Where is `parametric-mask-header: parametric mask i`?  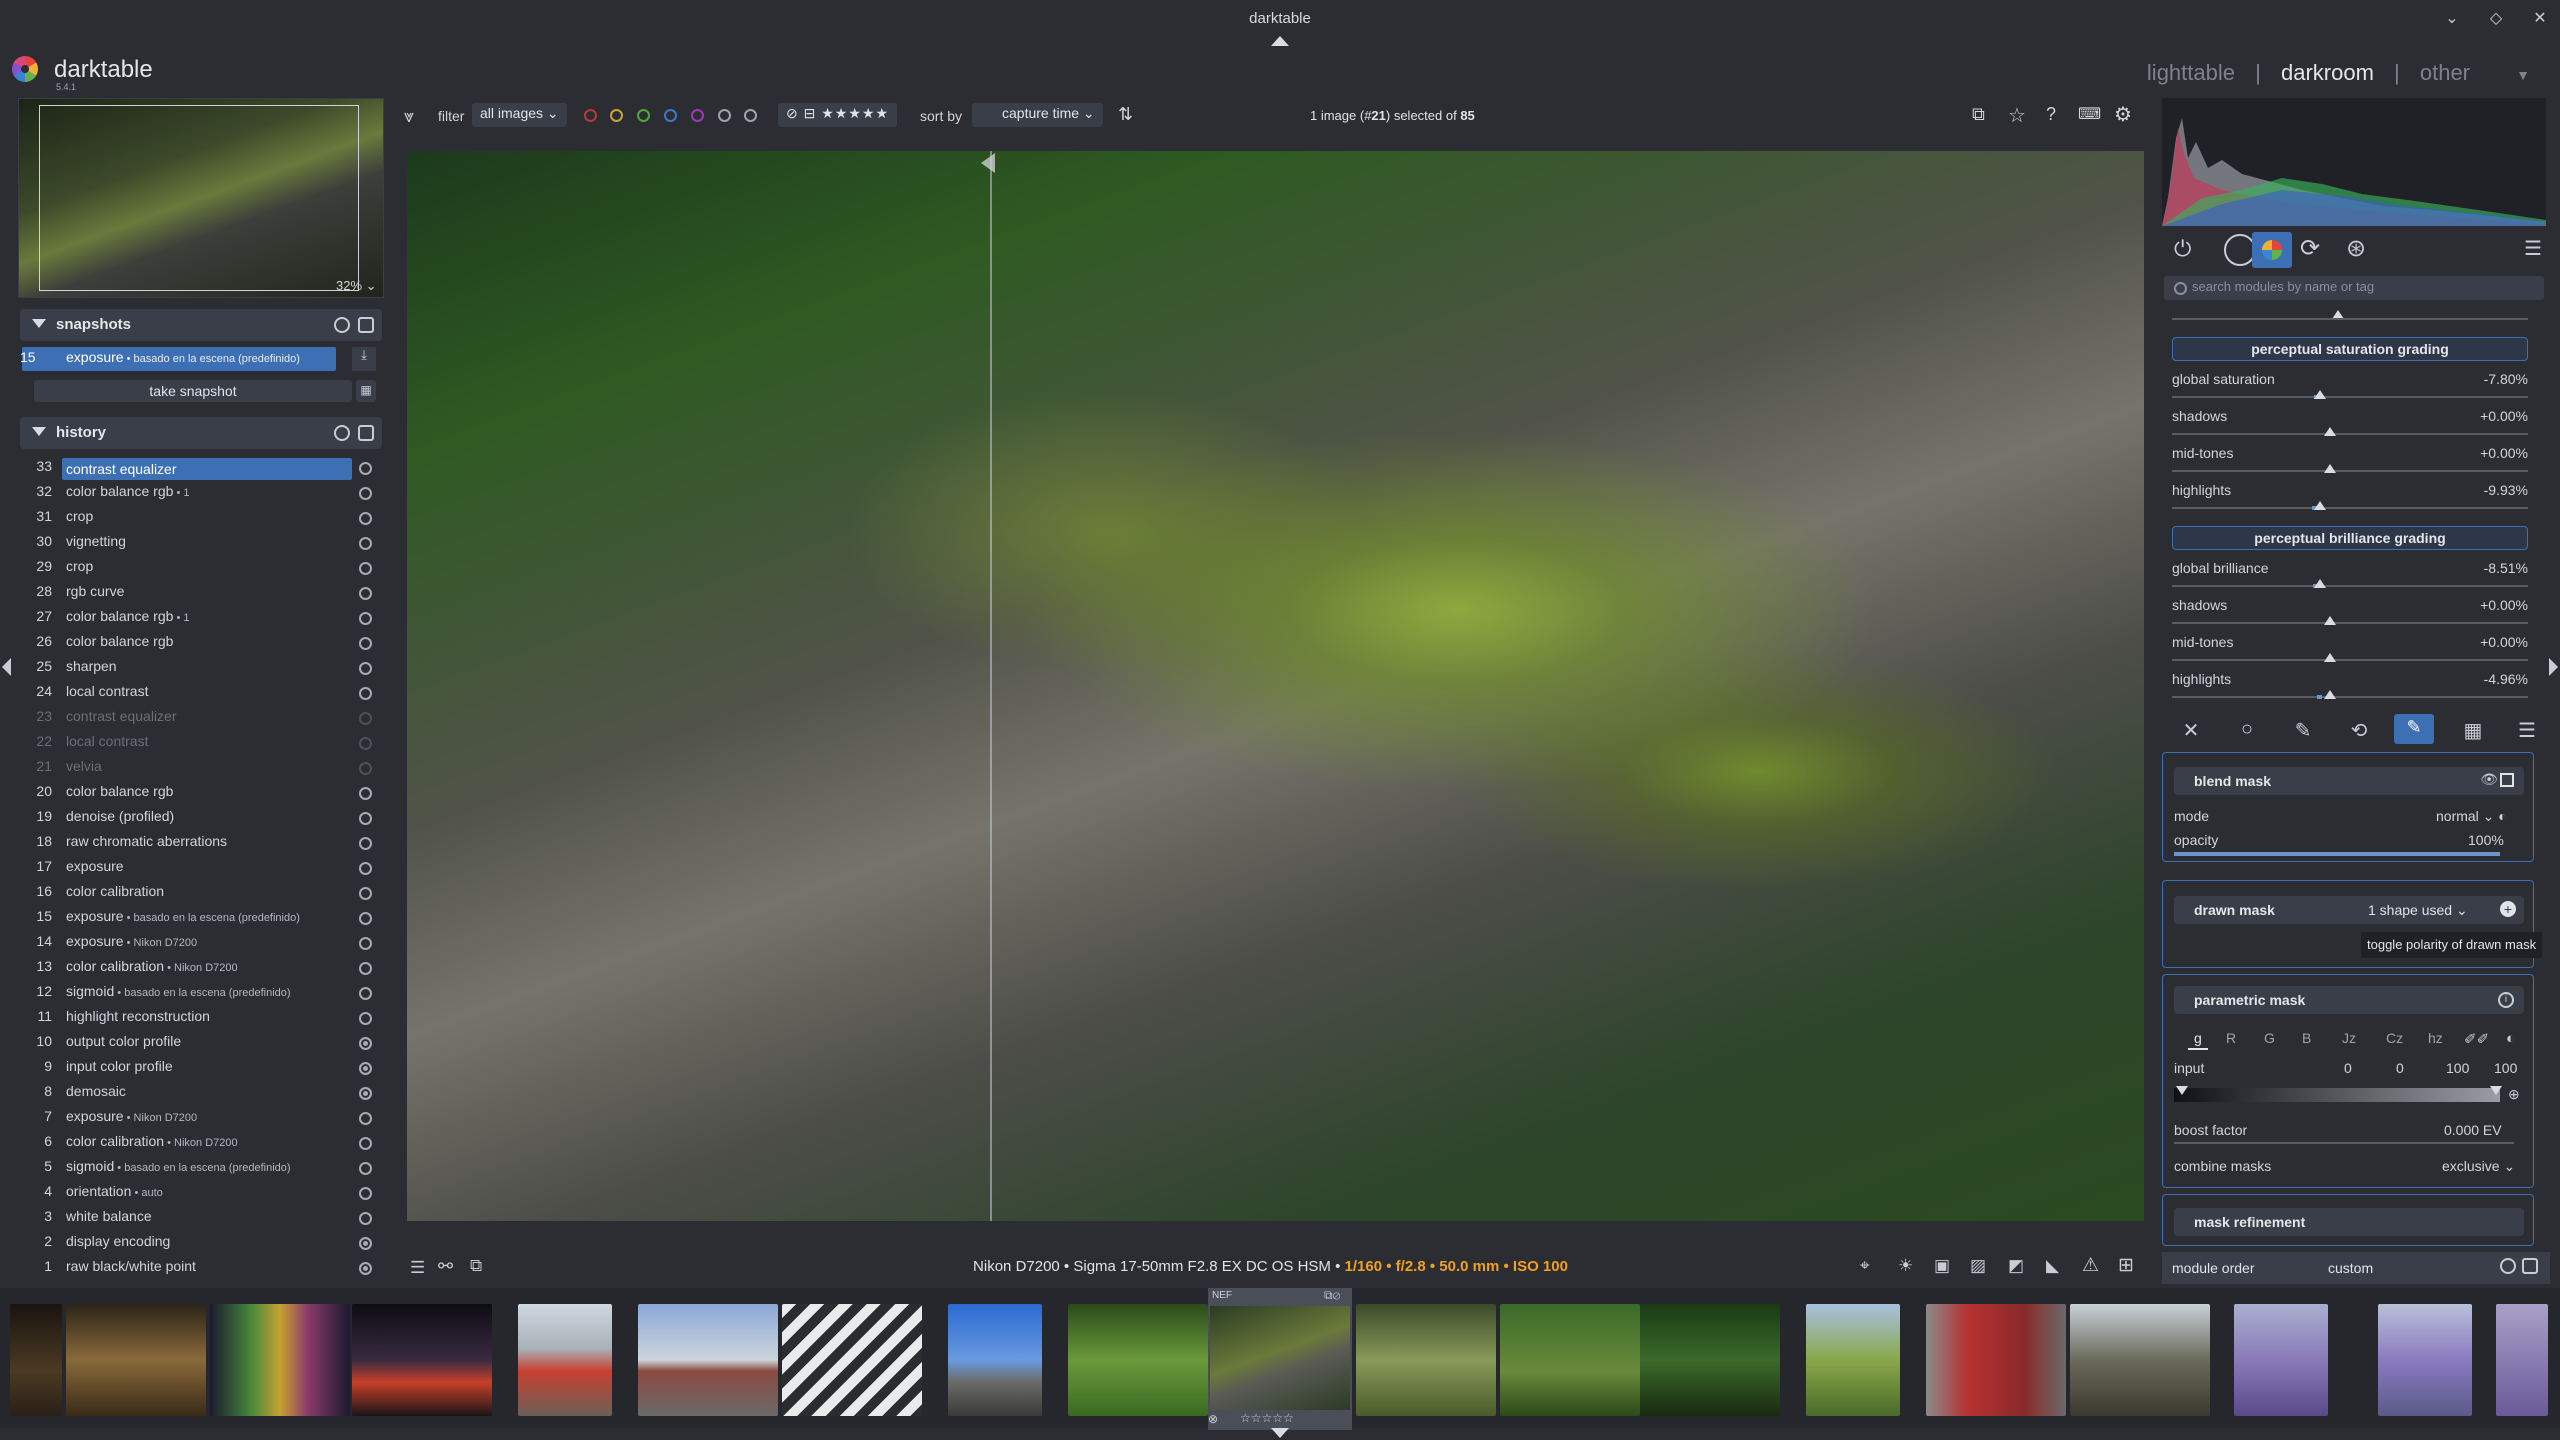
parametric-mask-header: parametric mask i is located at coordinates (2349, 1000).